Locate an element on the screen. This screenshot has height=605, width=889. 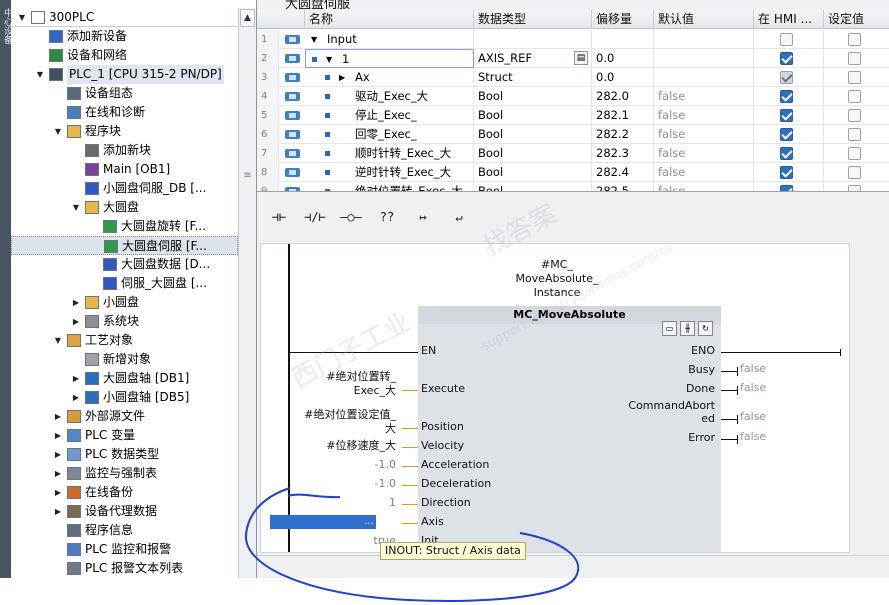
instance-db-label: #MC_ MoveAbsolute_ Instance is located at coordinates (557, 279).